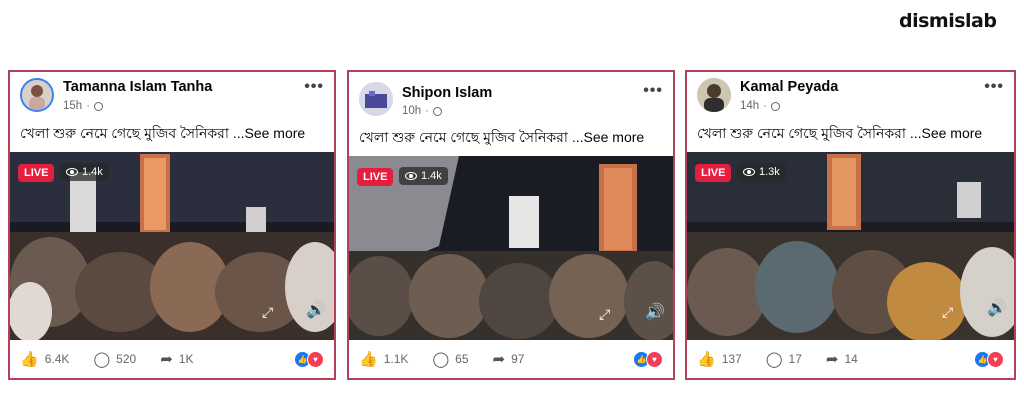  What do you see at coordinates (422, 111) in the screenshot?
I see `post-meta: 10h ·` at bounding box center [422, 111].